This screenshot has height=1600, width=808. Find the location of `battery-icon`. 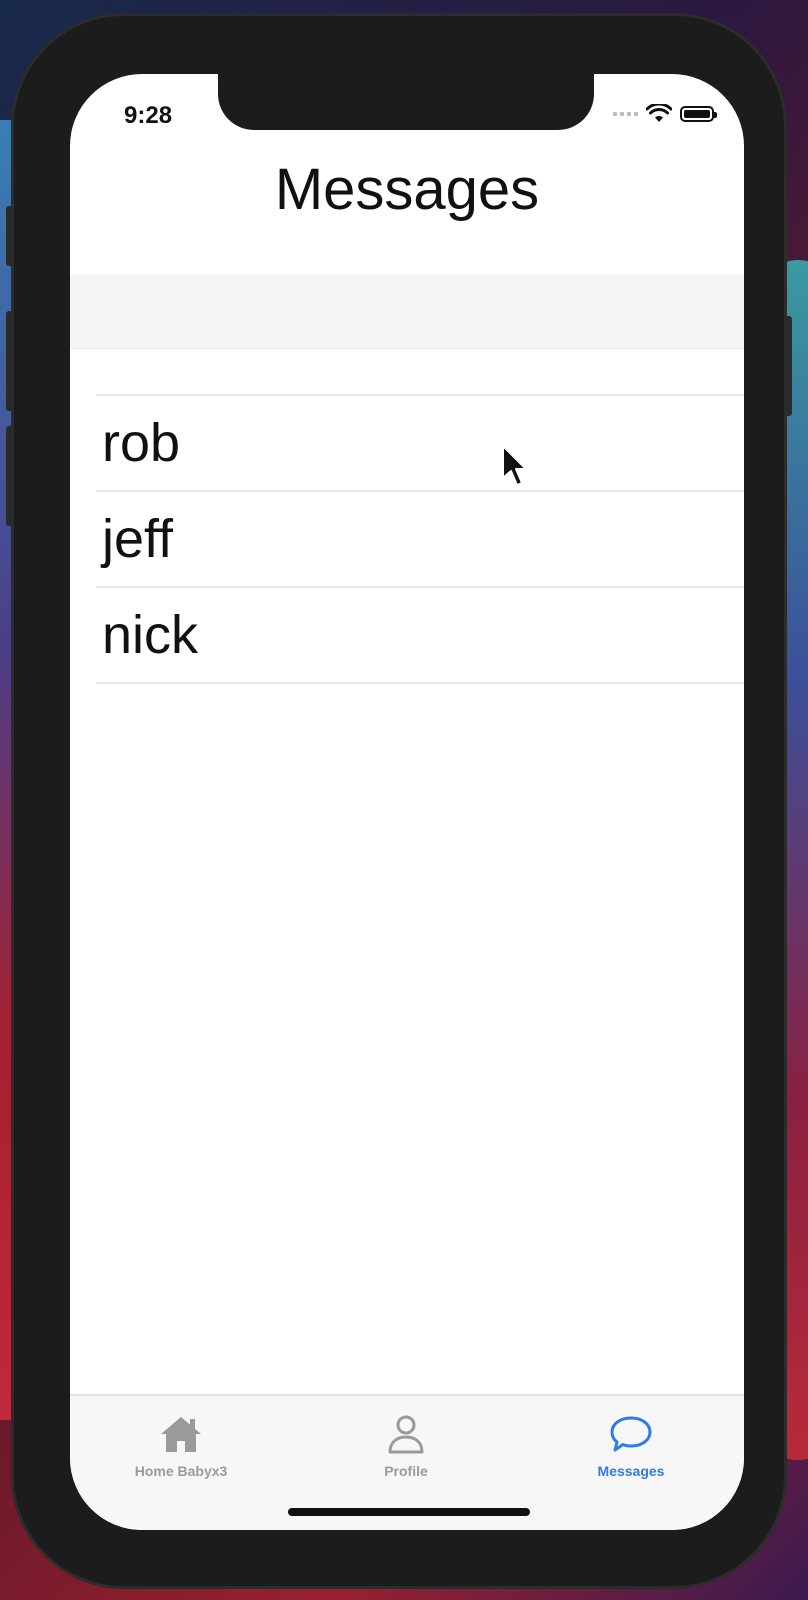

battery-icon is located at coordinates (698, 114).